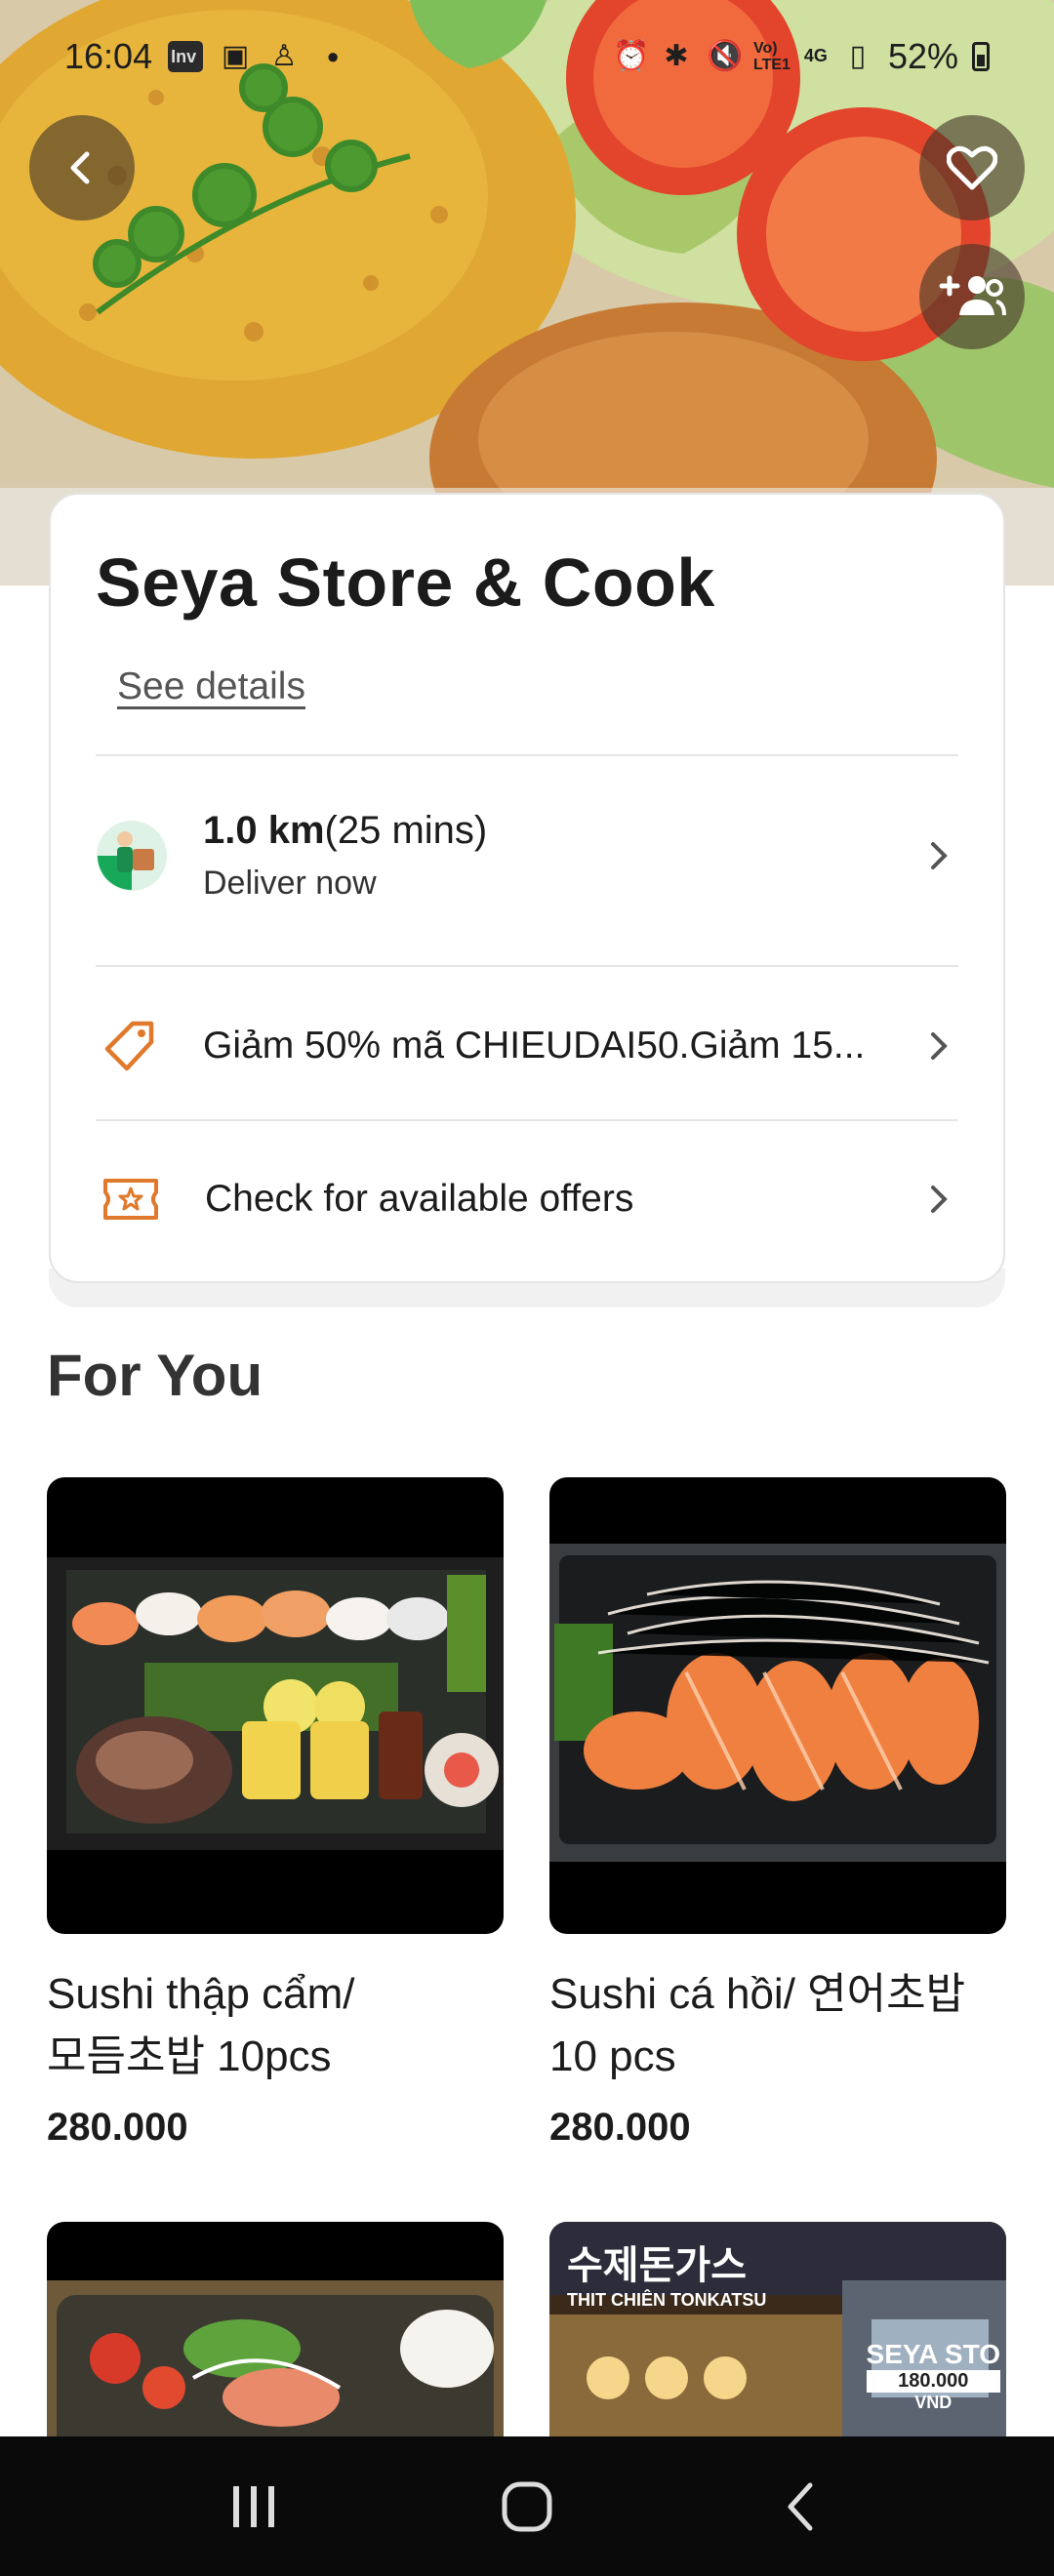  Describe the element at coordinates (527, 856) in the screenshot. I see `delivery-row: 1.0 km(25 mins) Deliver now` at that location.